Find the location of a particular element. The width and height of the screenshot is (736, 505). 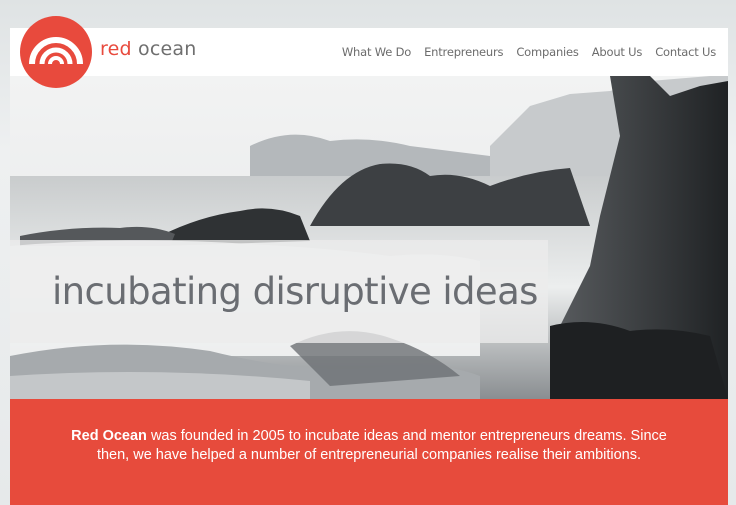

brand-red: red is located at coordinates (116, 49).